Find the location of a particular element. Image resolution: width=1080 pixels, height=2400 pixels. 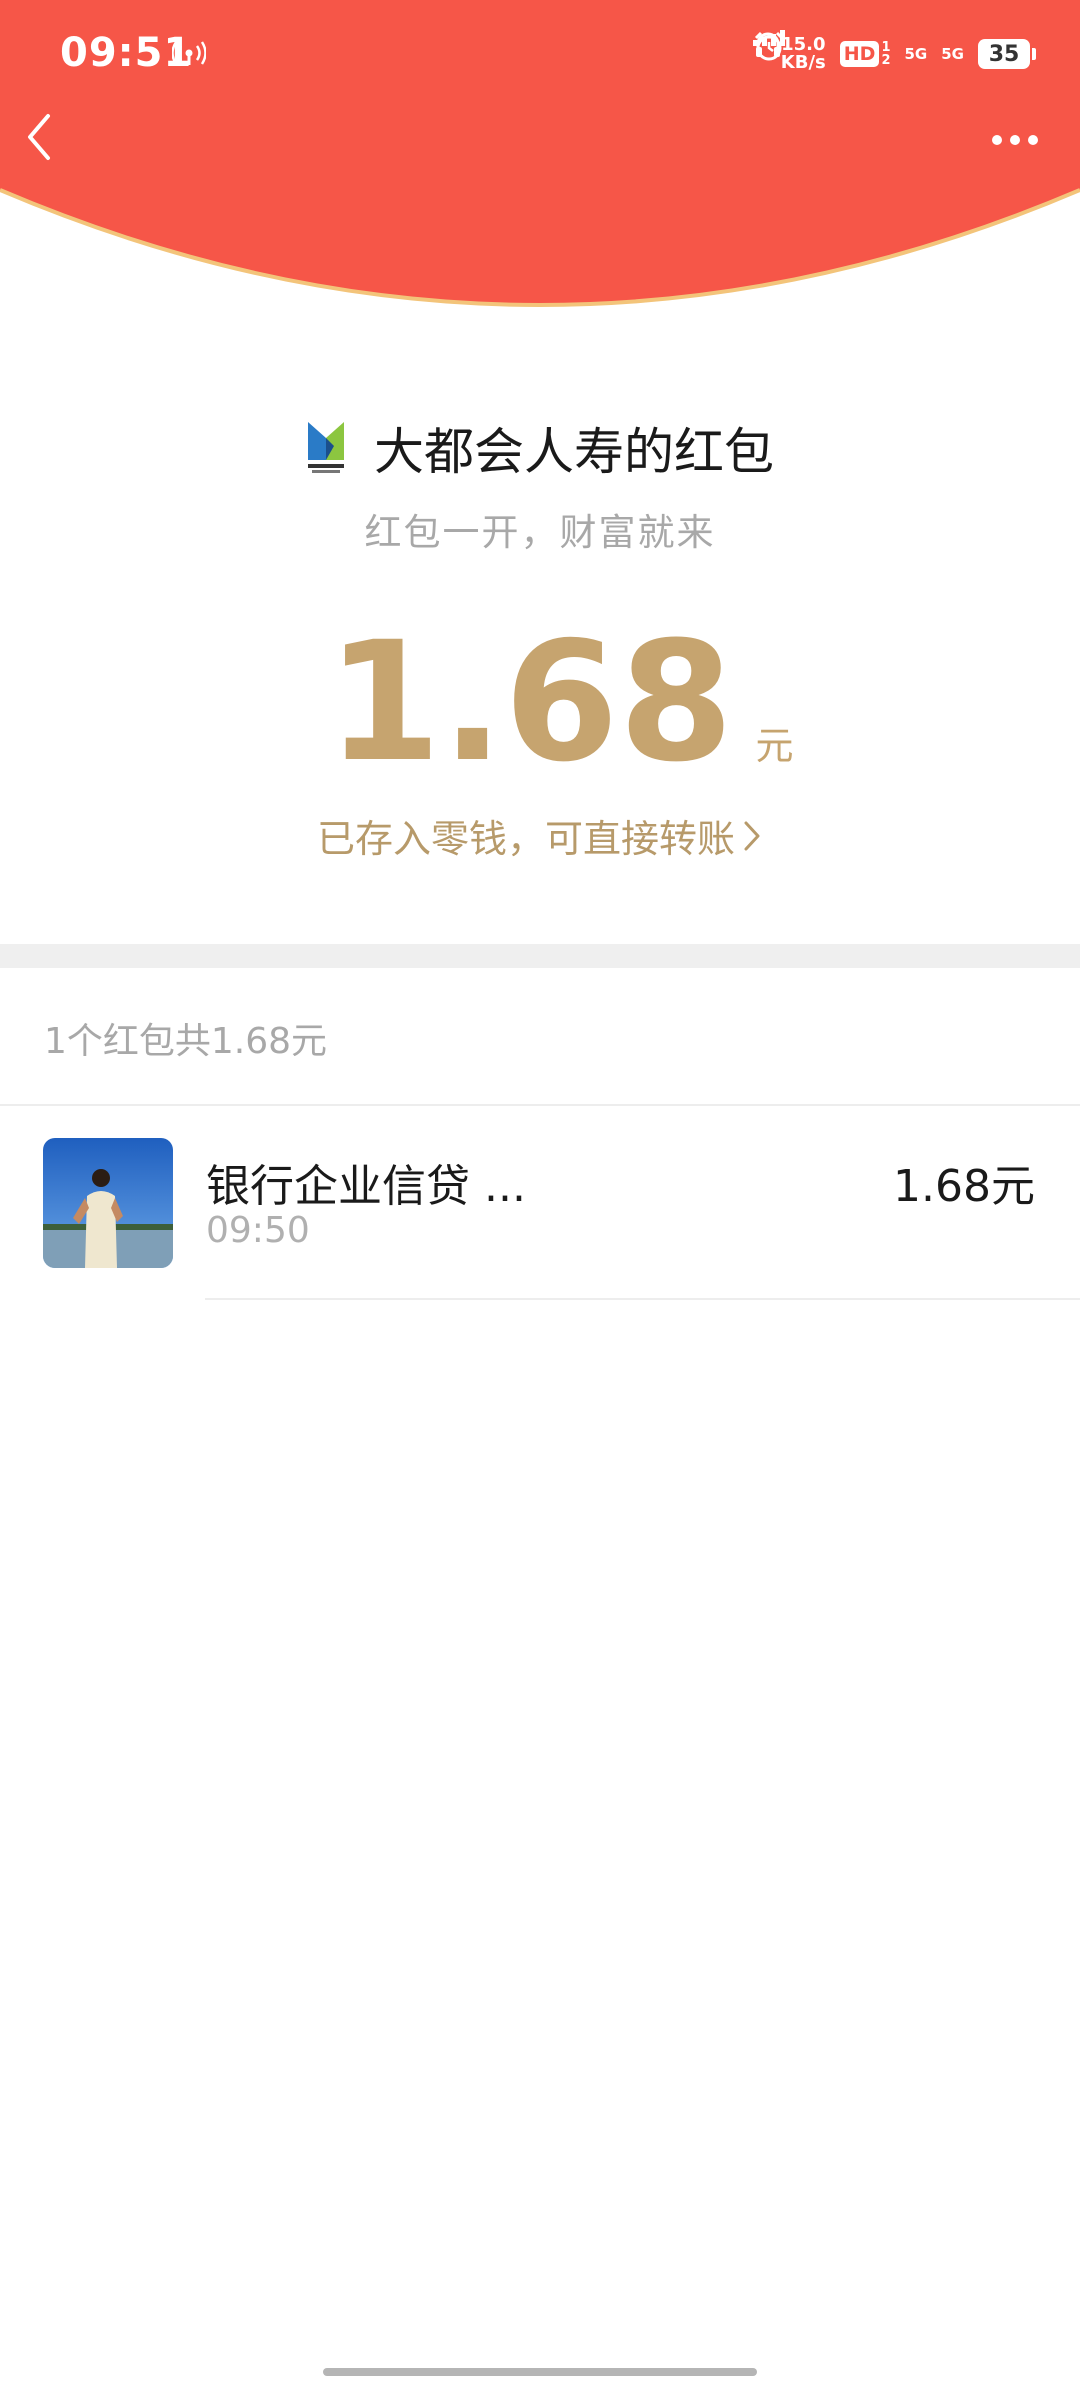

section-separator is located at coordinates (540, 956).